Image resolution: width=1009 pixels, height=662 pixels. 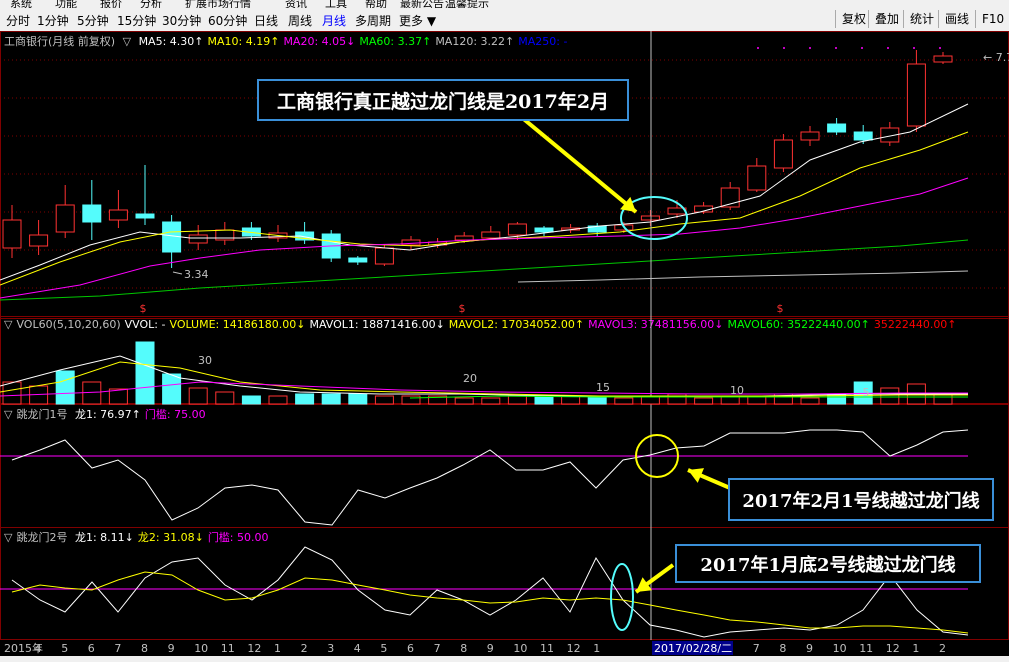 What do you see at coordinates (470, 378) in the screenshot?
I see `volume-level-label: 20` at bounding box center [470, 378].